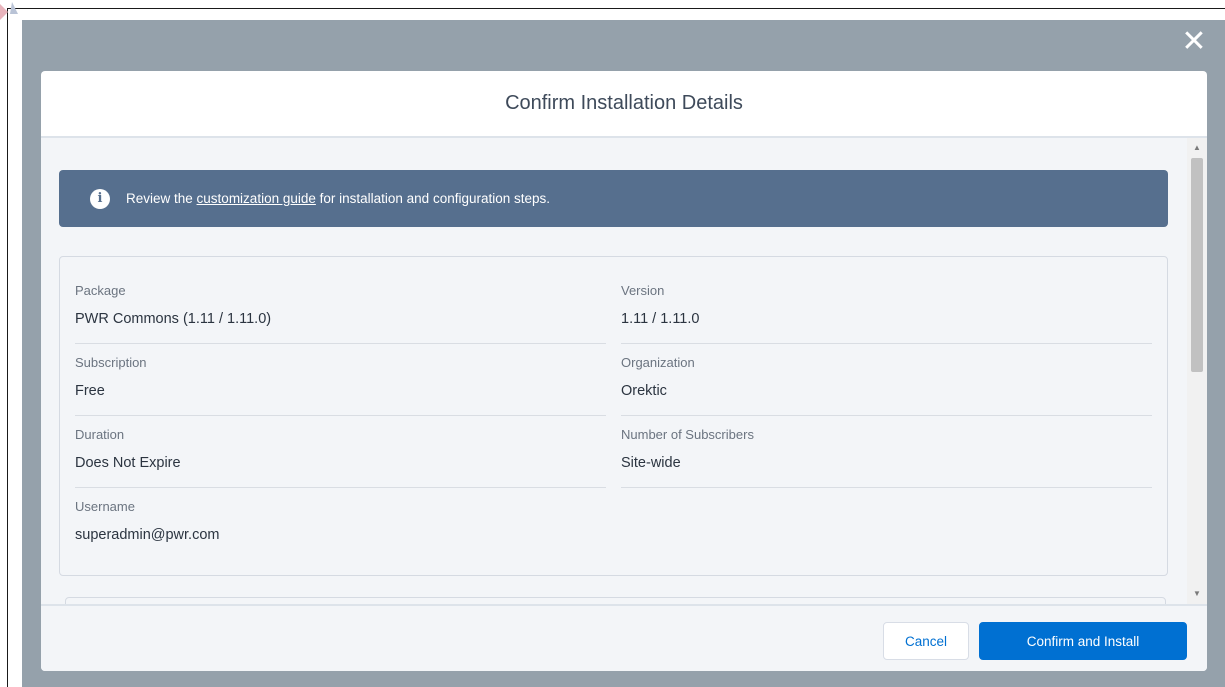  Describe the element at coordinates (1194, 42) in the screenshot. I see `close-icon: ✕` at that location.